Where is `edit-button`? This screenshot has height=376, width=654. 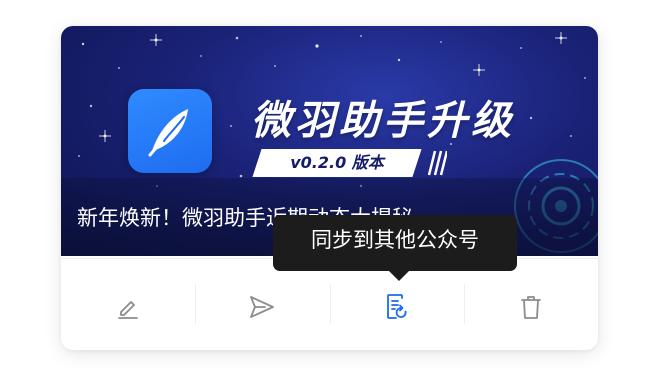
edit-button is located at coordinates (128, 307).